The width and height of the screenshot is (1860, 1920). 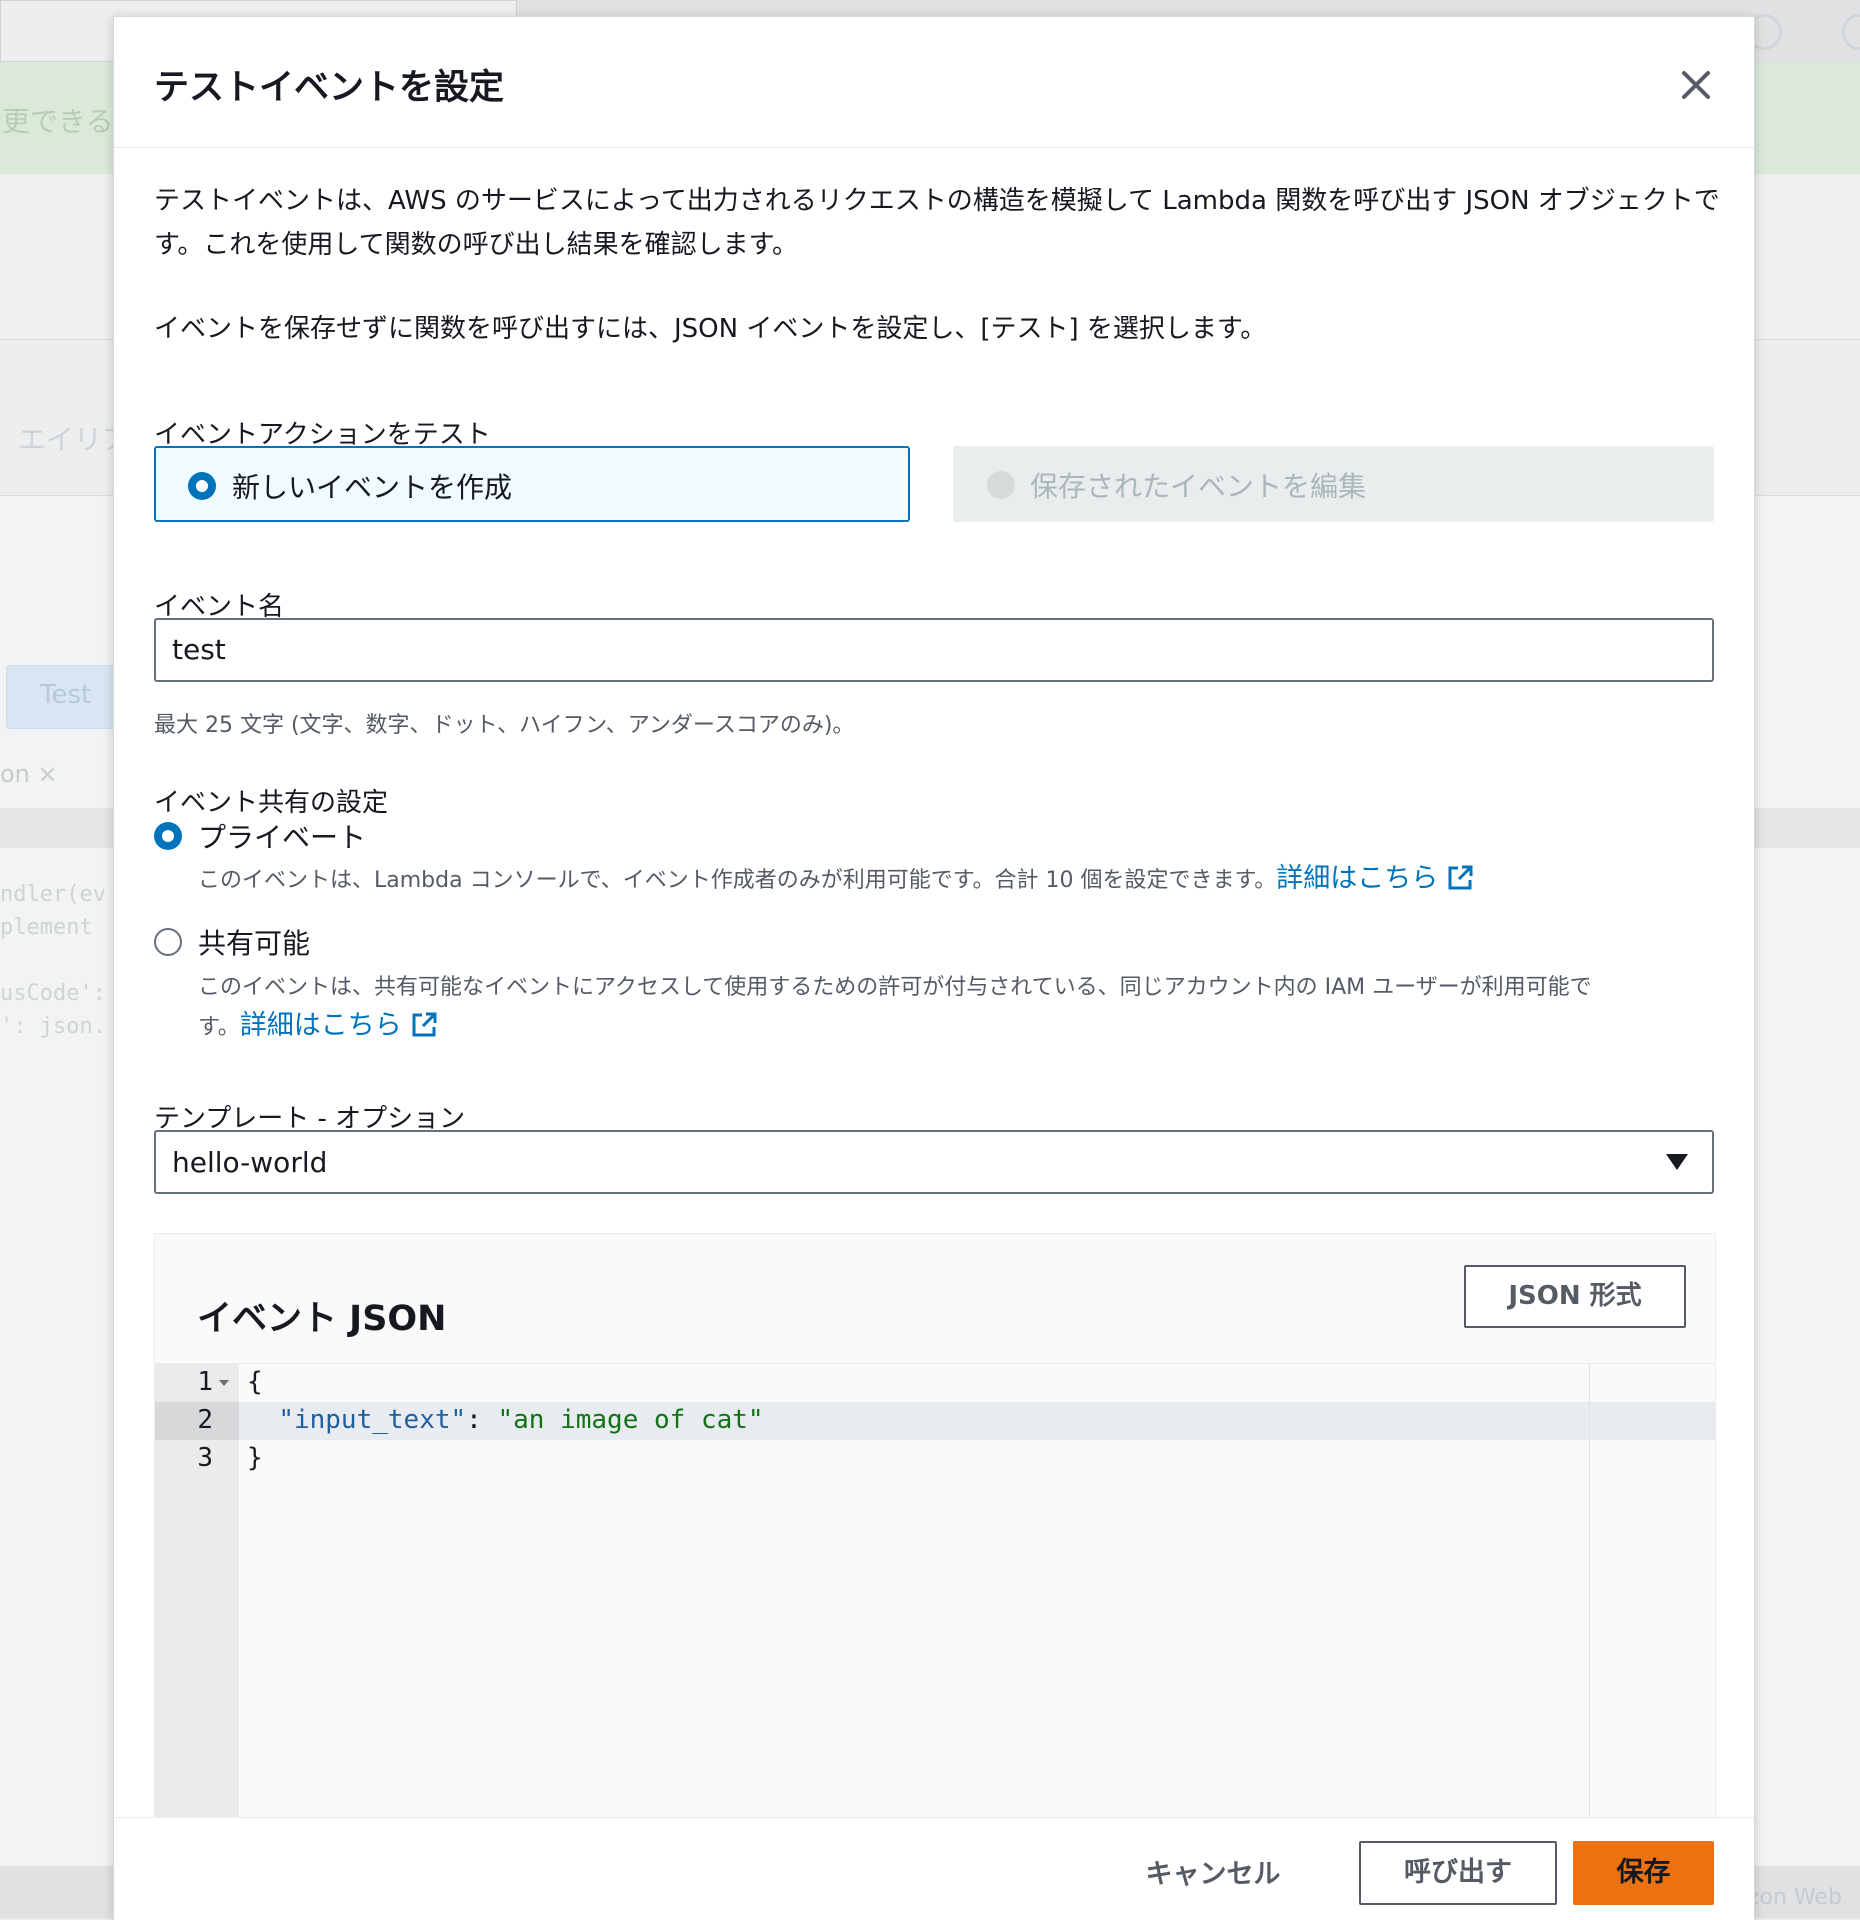 What do you see at coordinates (271, 803) in the screenshot?
I see `event-sharing-label: イベント共有の設定` at bounding box center [271, 803].